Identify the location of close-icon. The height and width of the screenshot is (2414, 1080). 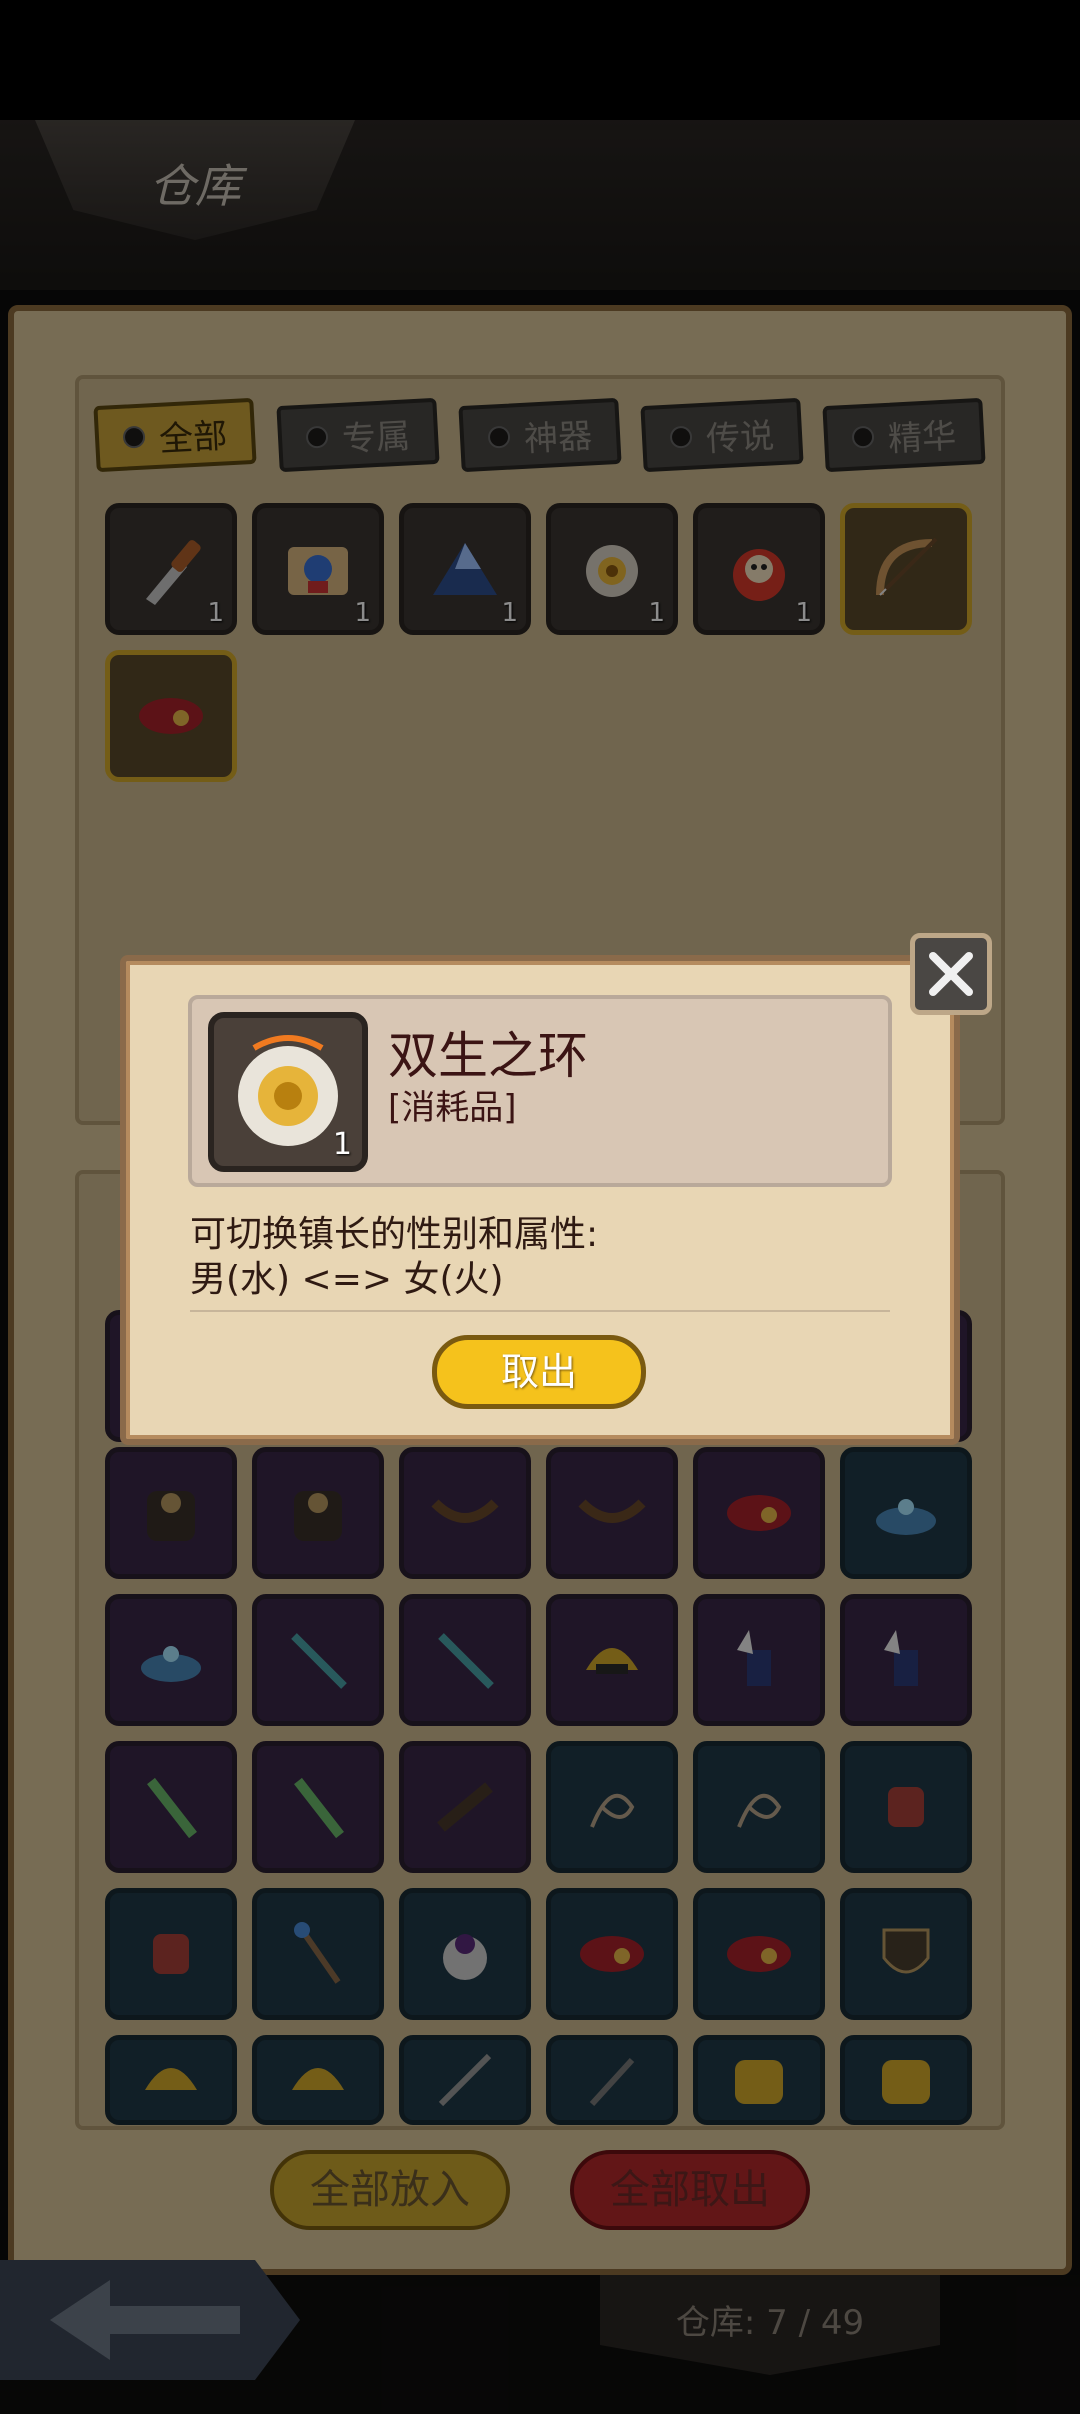
(951, 974).